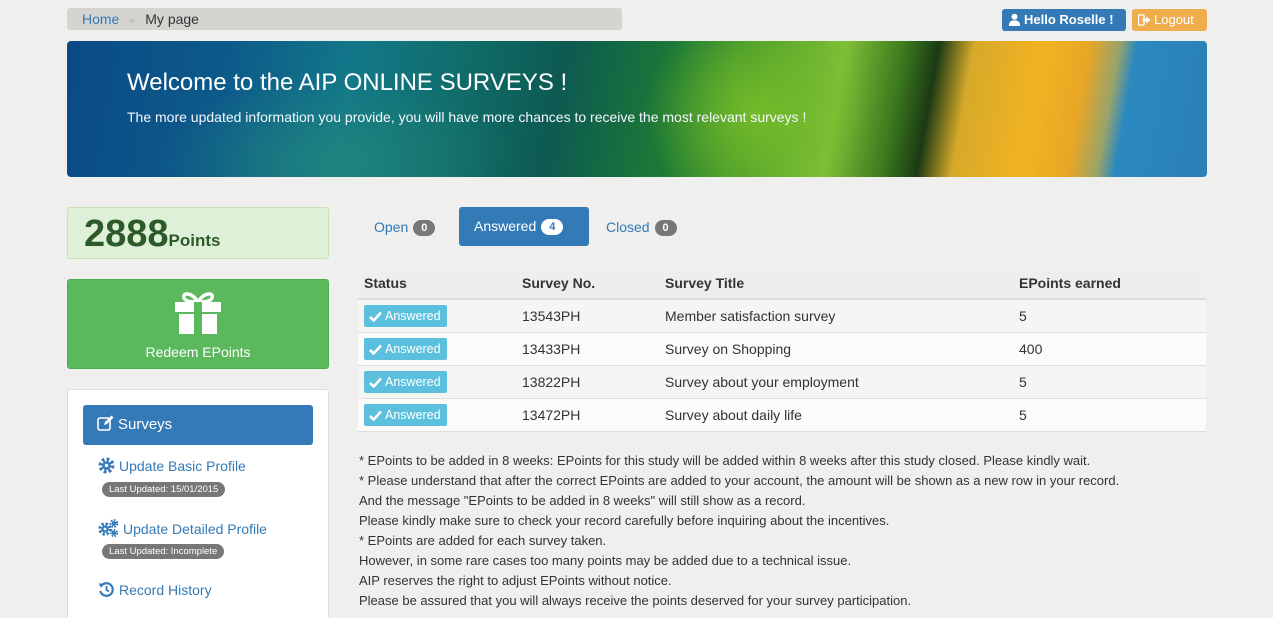 The height and width of the screenshot is (618, 1273). What do you see at coordinates (391, 227) in the screenshot?
I see `tab-label: Open` at bounding box center [391, 227].